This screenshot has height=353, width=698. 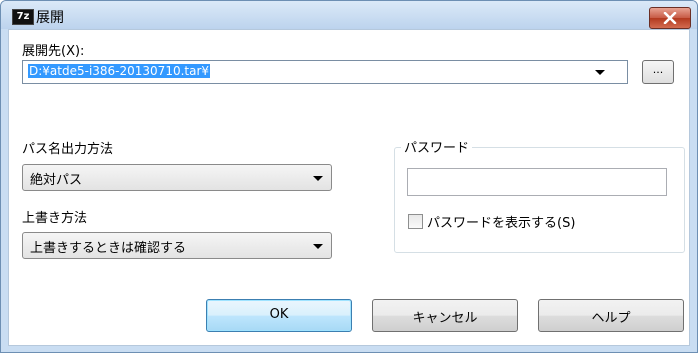 I want to click on overwrite-mode-label: 上書き方法, so click(x=55, y=218).